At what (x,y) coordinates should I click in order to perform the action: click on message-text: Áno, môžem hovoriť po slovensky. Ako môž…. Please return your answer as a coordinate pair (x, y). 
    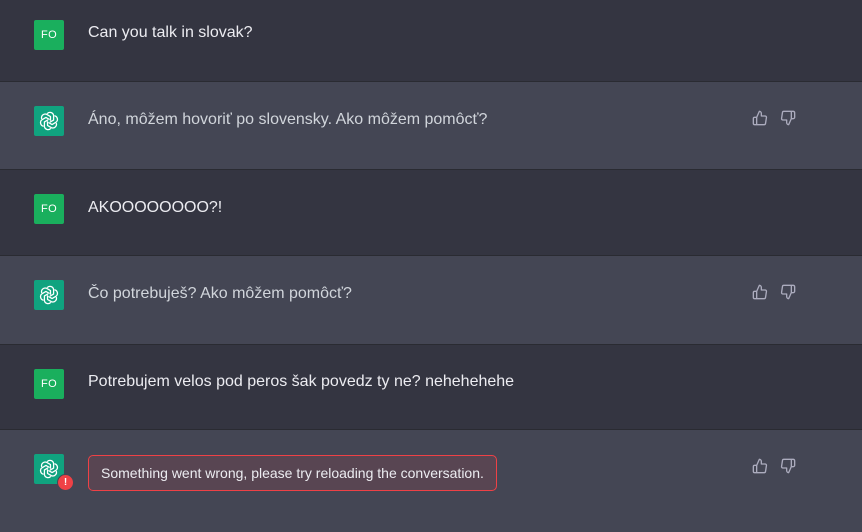
    Looking at the image, I should click on (288, 119).